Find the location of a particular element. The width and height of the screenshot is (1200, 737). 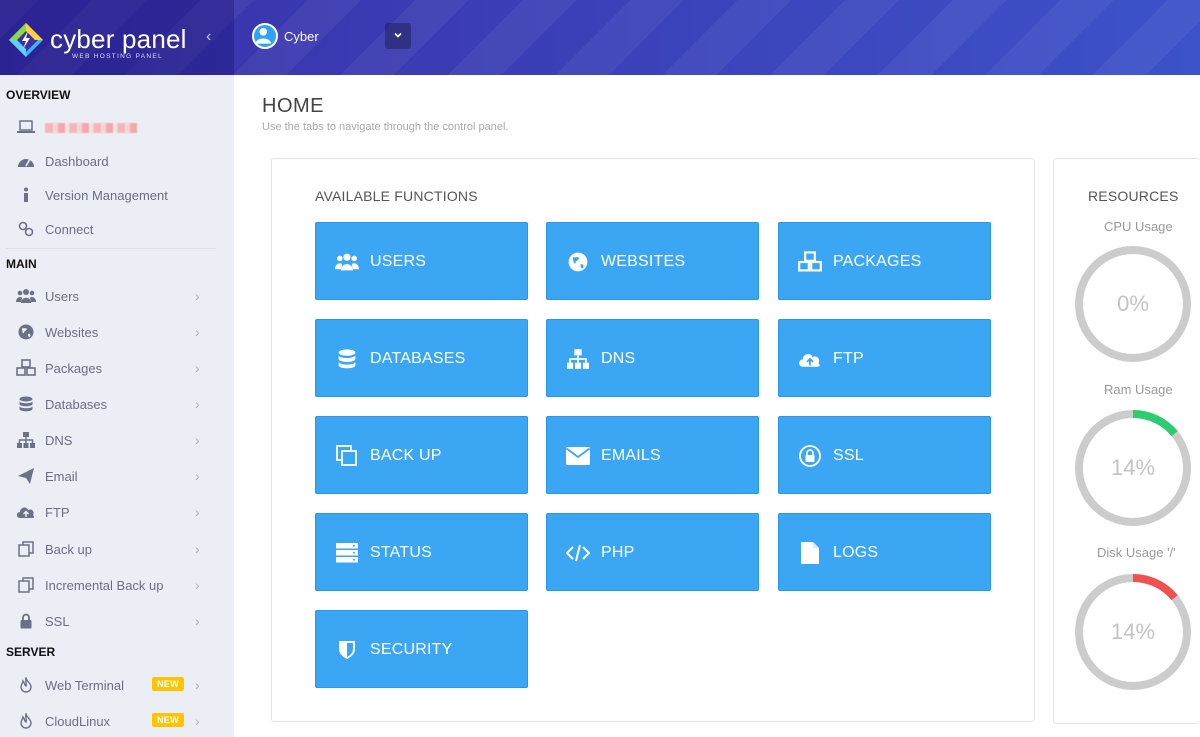

sidebar-item-users: Users › is located at coordinates (117, 296).